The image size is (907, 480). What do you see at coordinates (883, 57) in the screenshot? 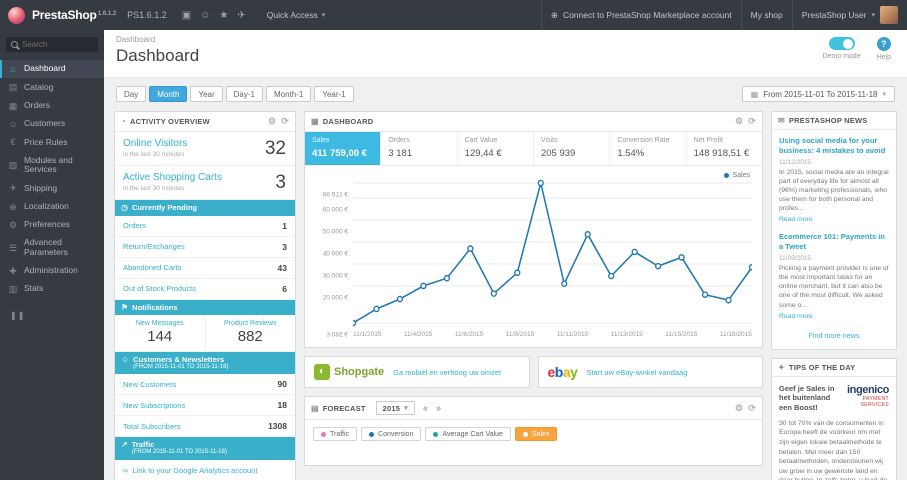
I see `help-label: Help` at bounding box center [883, 57].